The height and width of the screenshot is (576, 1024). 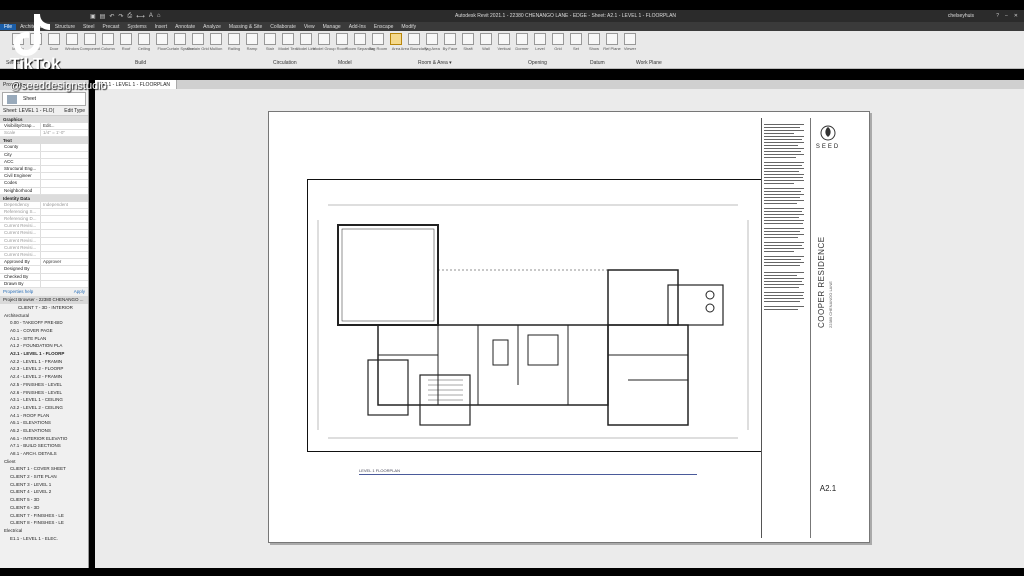 I want to click on save-icon: ▤, so click(x=103, y=16).